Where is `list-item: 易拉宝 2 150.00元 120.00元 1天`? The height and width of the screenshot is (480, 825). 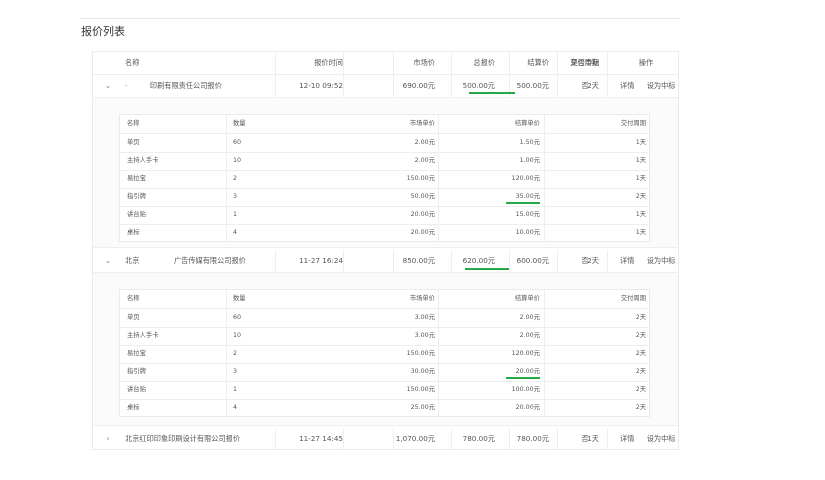 list-item: 易拉宝 2 150.00元 120.00元 1天 is located at coordinates (384, 179).